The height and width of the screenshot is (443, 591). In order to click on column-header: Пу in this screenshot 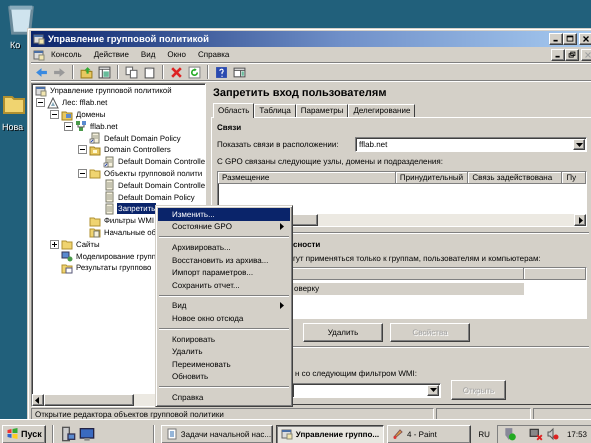, I will do `click(574, 178)`.